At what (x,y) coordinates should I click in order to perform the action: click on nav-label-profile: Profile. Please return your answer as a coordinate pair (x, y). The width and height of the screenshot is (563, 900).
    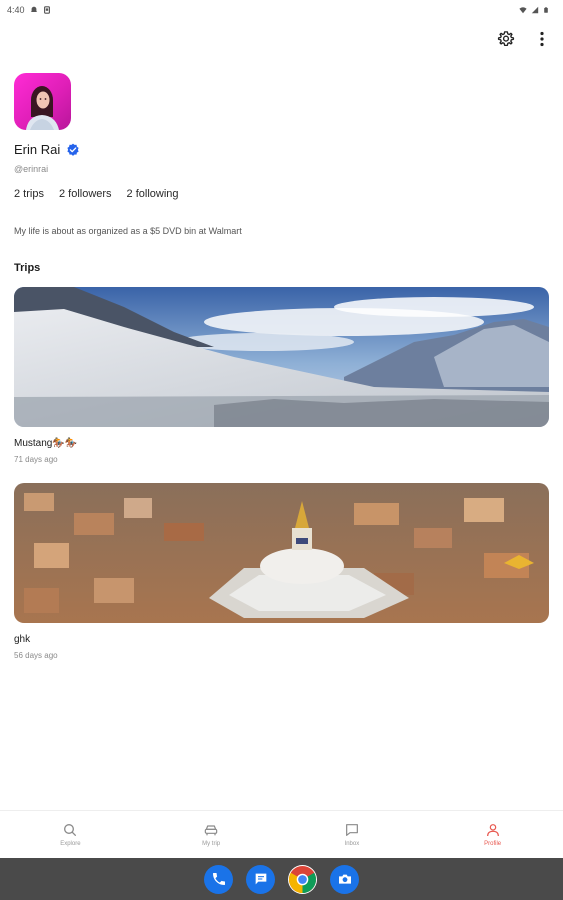
    Looking at the image, I should click on (493, 844).